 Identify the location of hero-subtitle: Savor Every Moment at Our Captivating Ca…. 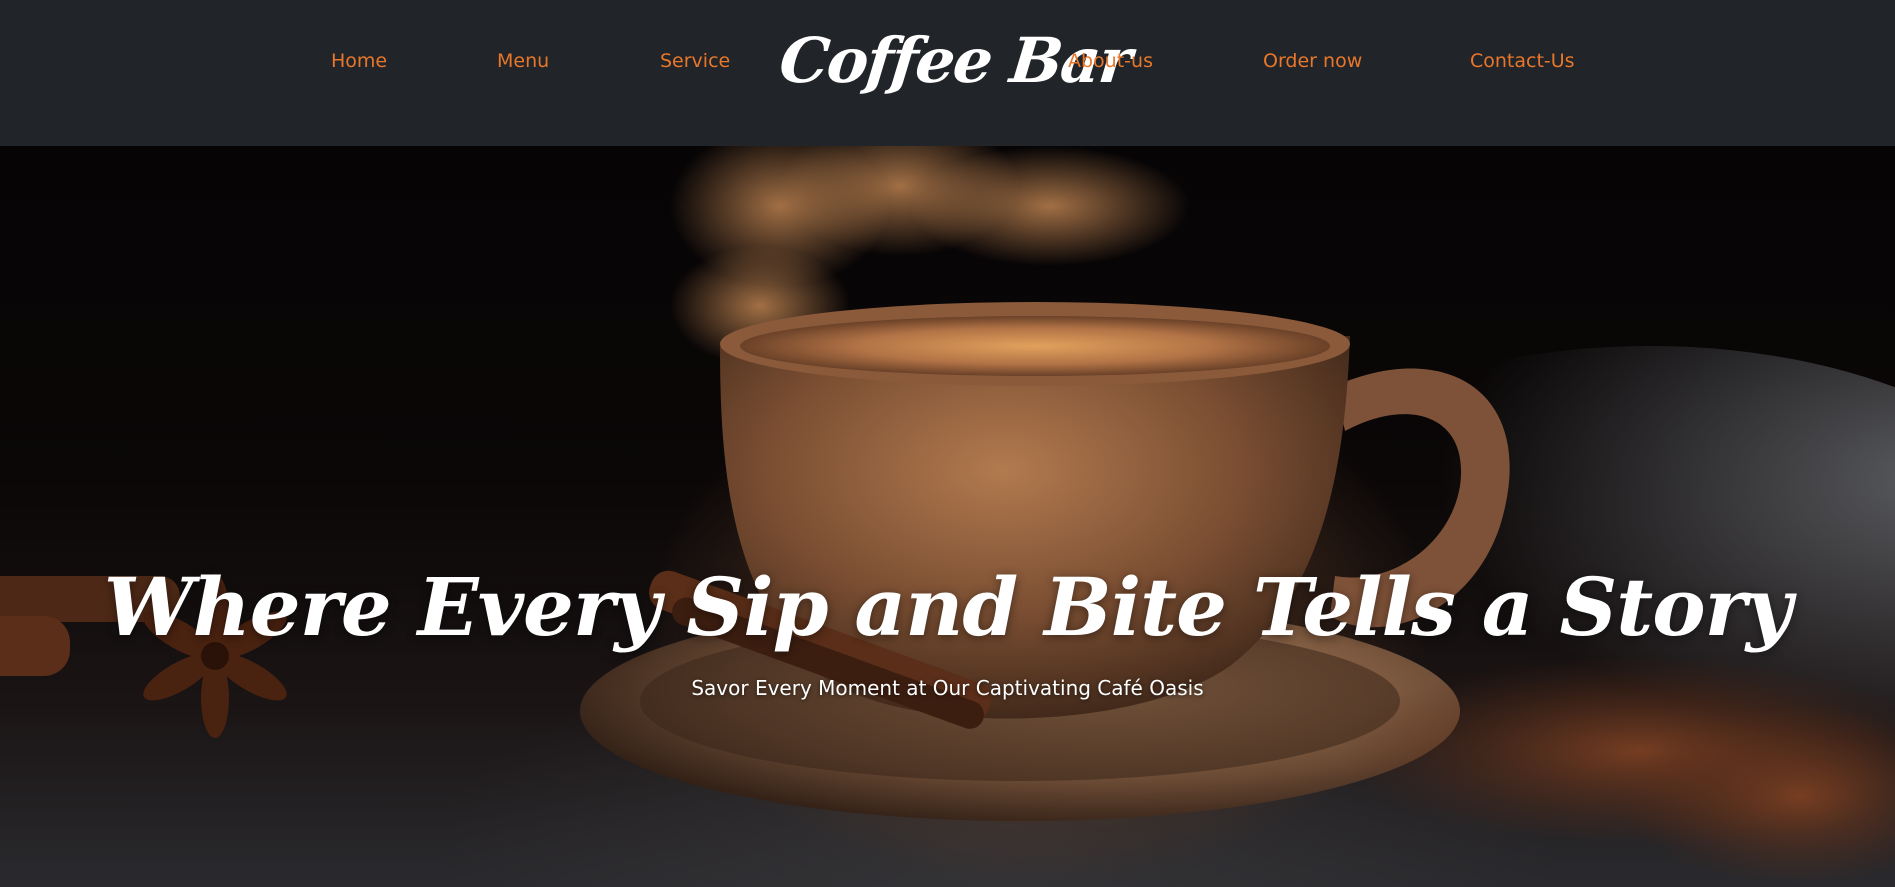
(947, 688).